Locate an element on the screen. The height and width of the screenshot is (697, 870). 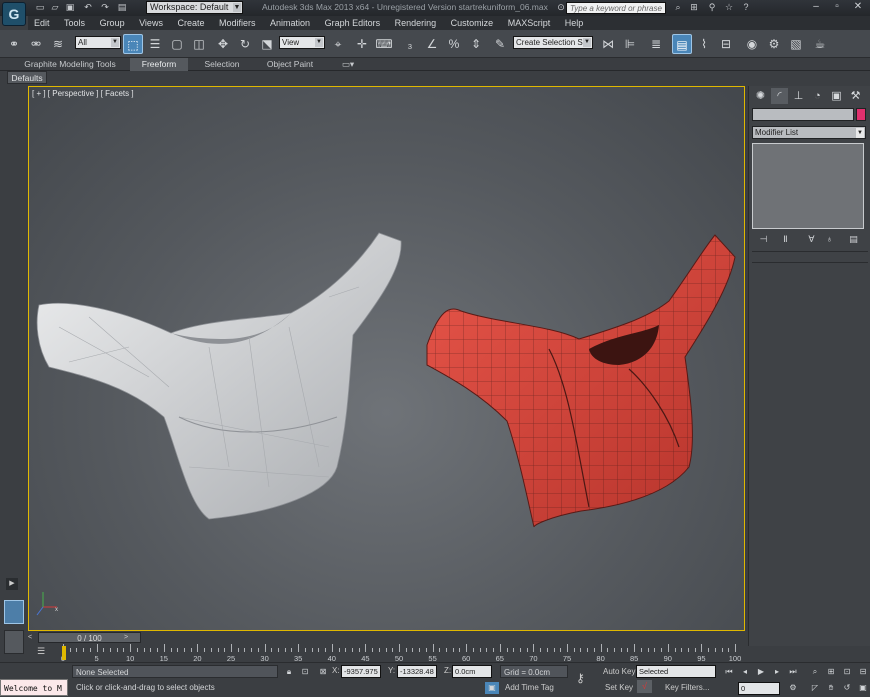
menu-rendering: Rendering is located at coordinates (416, 23).